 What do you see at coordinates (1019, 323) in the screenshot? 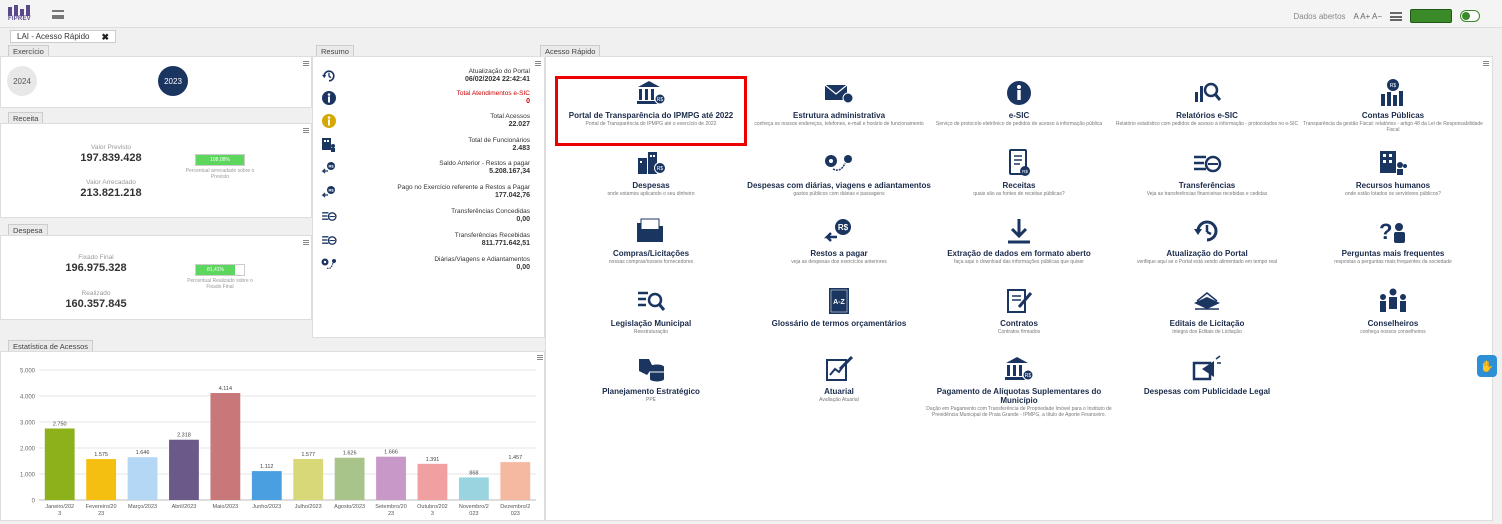
I see `quick-access-title: Contratos` at bounding box center [1019, 323].